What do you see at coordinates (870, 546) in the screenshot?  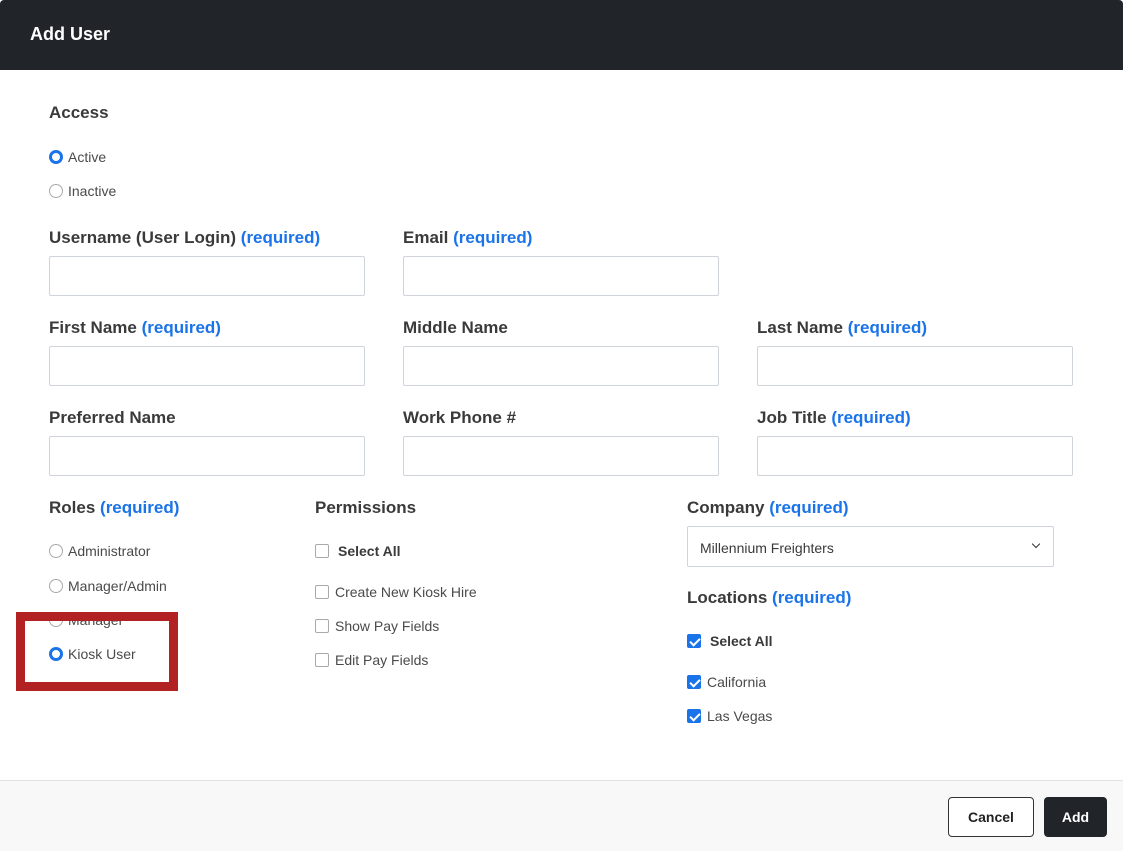 I see `company-select: Millennium Freighters` at bounding box center [870, 546].